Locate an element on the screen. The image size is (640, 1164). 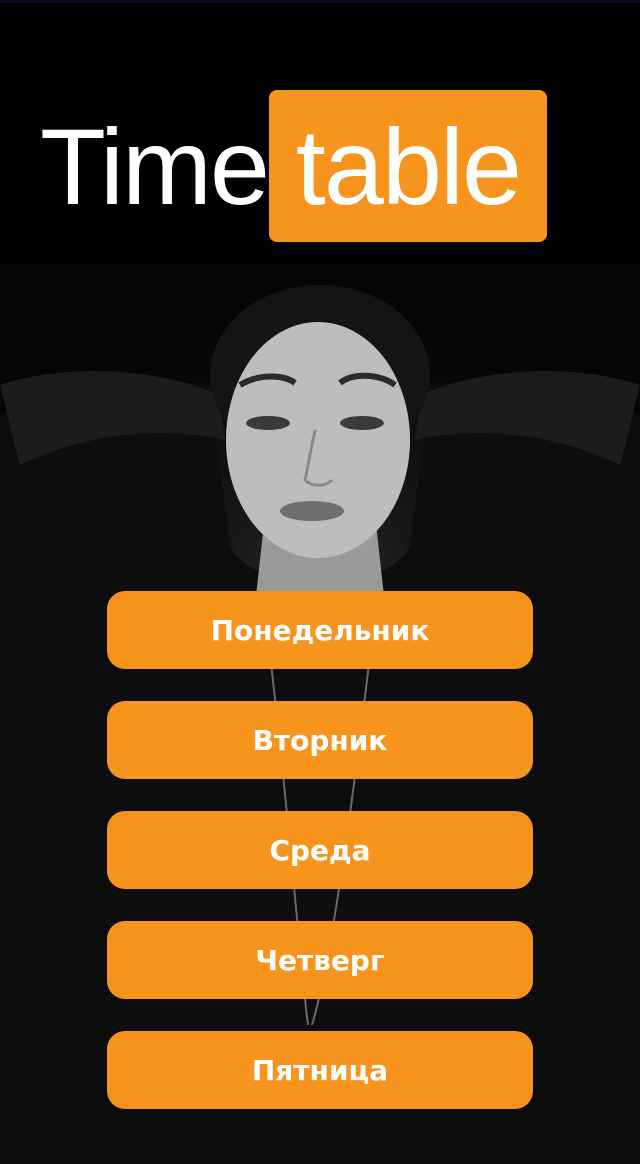
logo-text-table: table is located at coordinates (408, 166).